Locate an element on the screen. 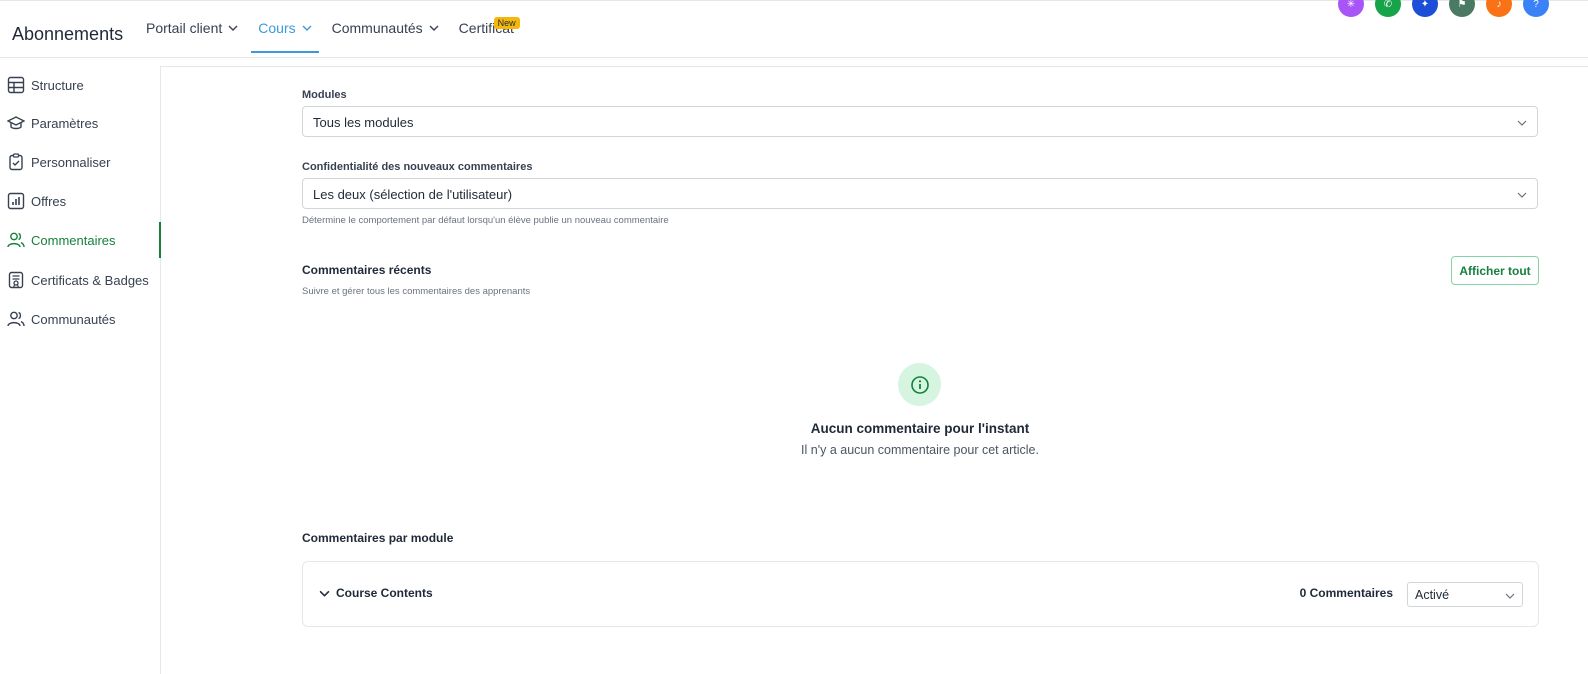 The width and height of the screenshot is (1588, 674). clipboard-check-icon is located at coordinates (16, 162).